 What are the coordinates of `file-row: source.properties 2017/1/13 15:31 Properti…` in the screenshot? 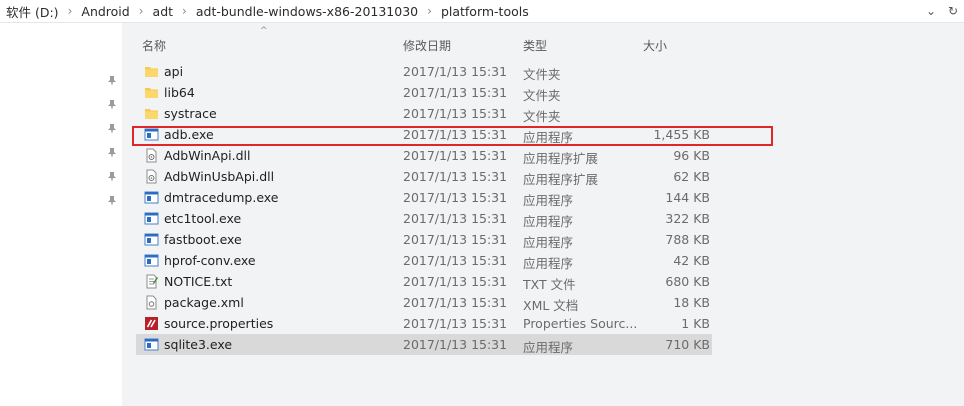 It's located at (424, 323).